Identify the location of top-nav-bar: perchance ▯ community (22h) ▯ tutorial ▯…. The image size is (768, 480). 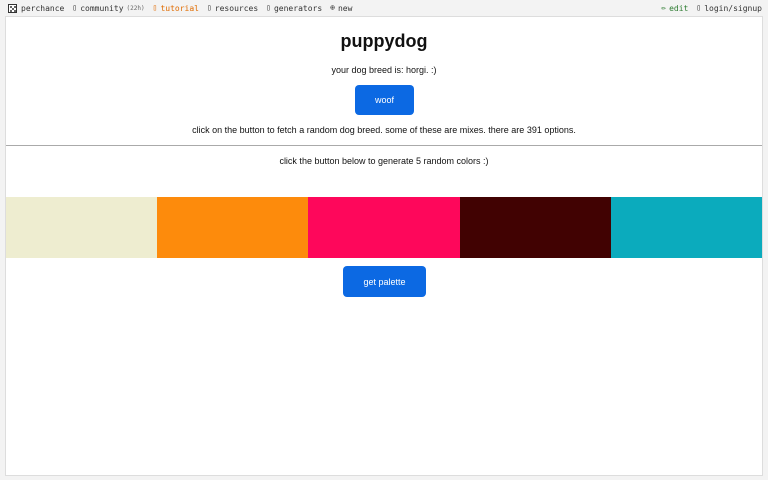
(384, 8).